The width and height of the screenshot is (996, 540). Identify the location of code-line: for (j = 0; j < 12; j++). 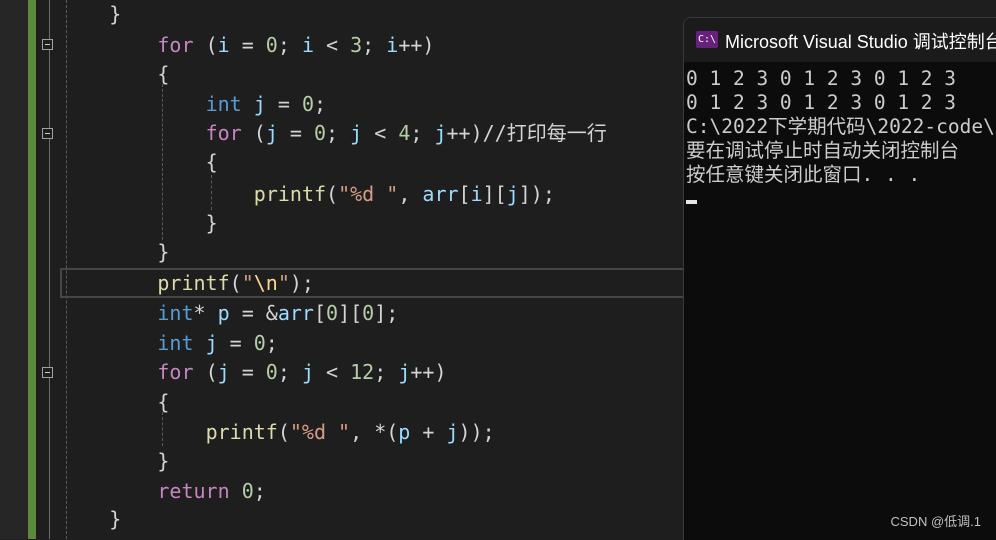
(301, 372).